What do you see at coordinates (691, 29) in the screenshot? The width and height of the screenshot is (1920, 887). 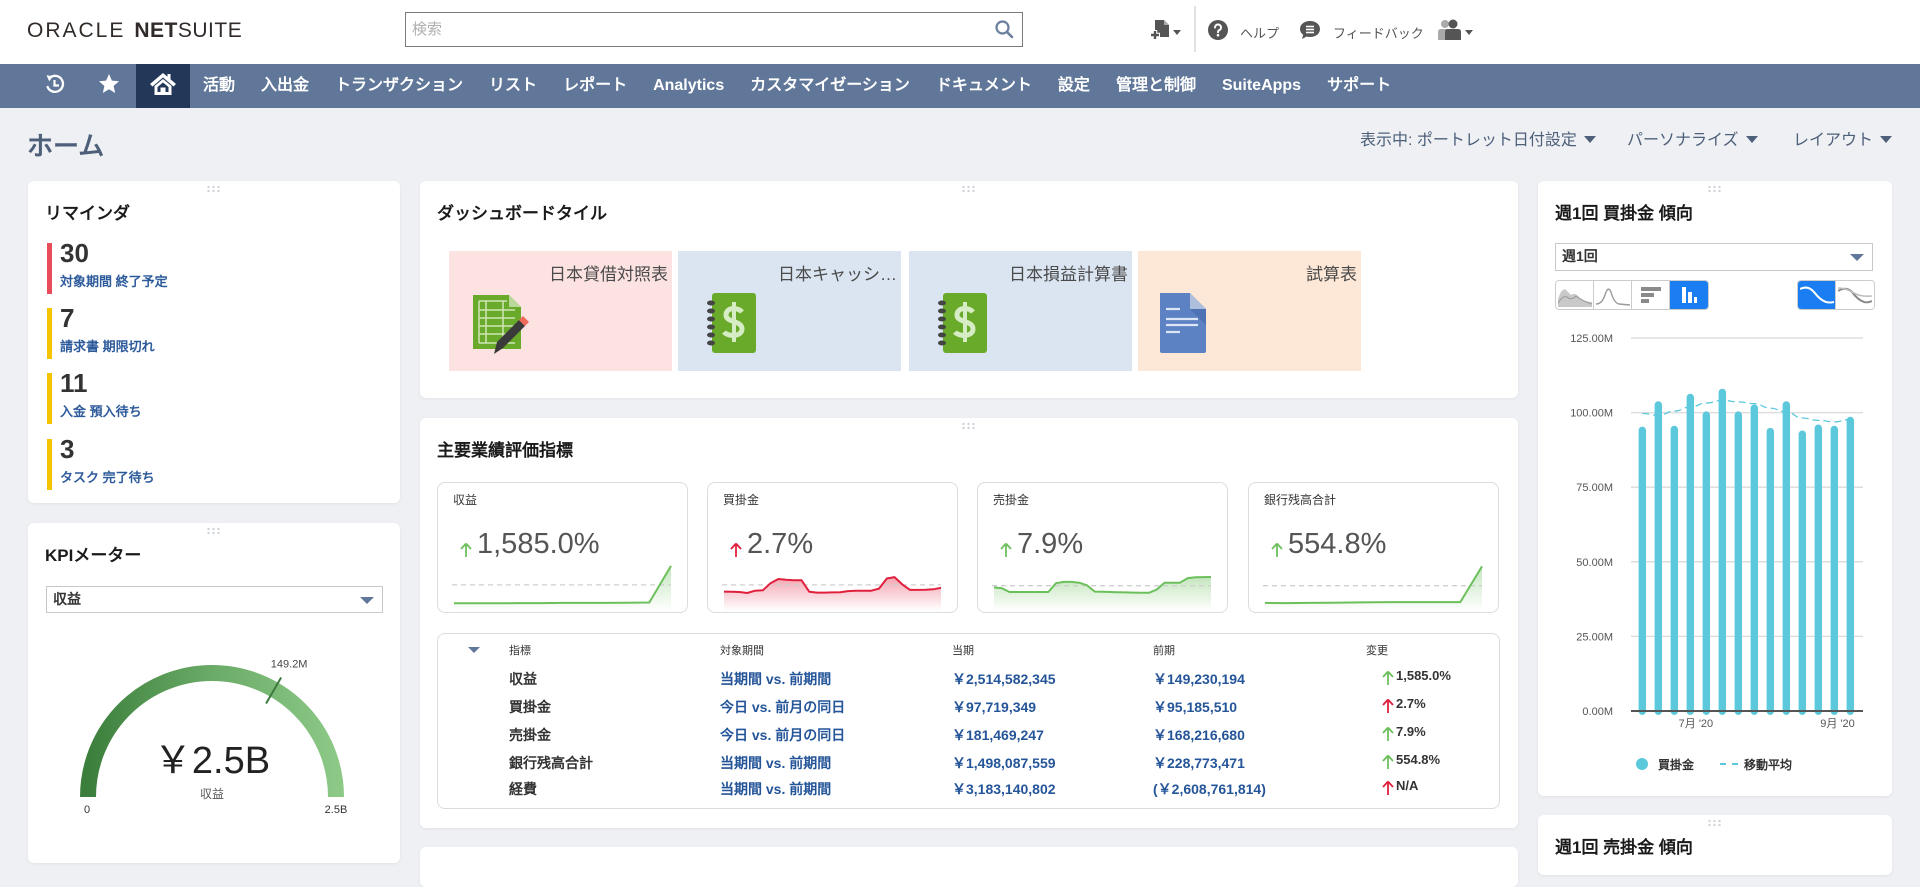 I see `search-input` at bounding box center [691, 29].